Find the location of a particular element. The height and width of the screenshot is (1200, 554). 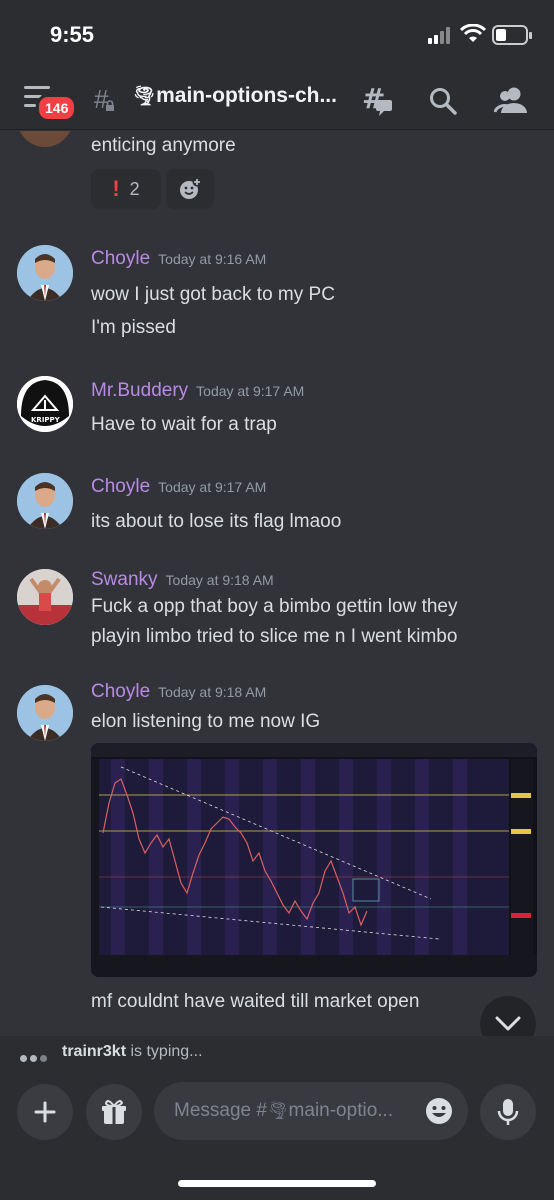

gift-button is located at coordinates (114, 1112).